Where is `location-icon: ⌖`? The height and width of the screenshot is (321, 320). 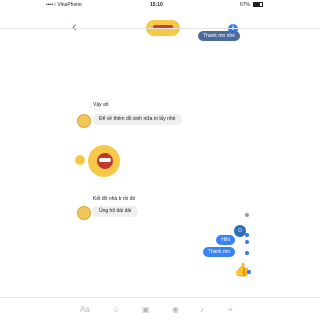
location-icon: ⌖ is located at coordinates (230, 310).